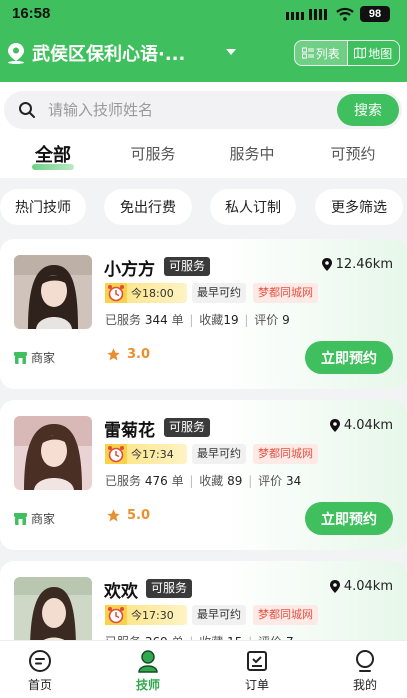 This screenshot has width=407, height=698. I want to click on rating: 3.0, so click(128, 354).